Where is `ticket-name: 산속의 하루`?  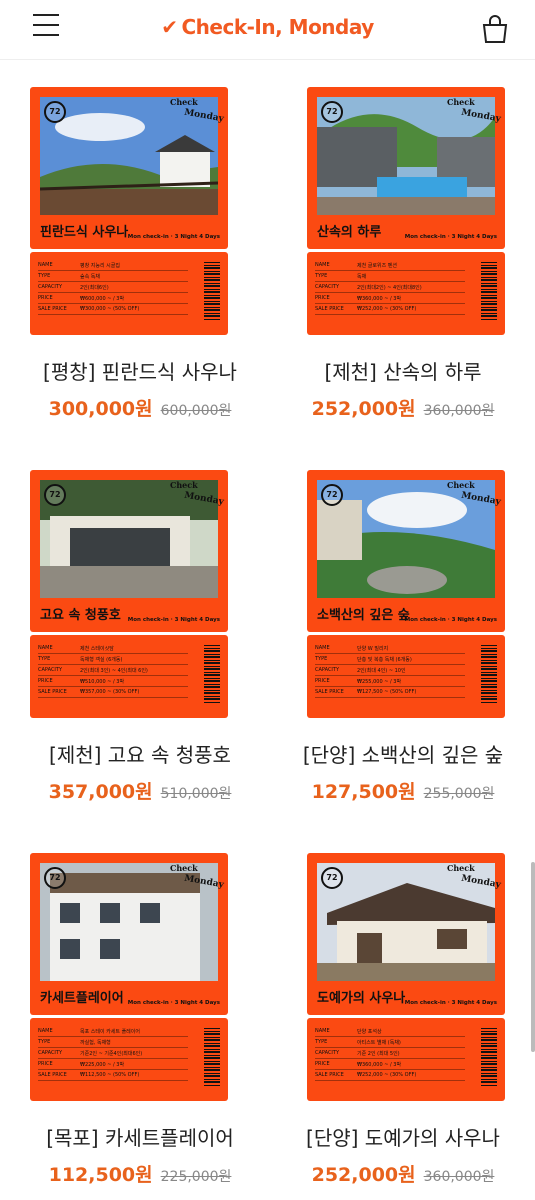
ticket-name: 산속의 하루 is located at coordinates (349, 232).